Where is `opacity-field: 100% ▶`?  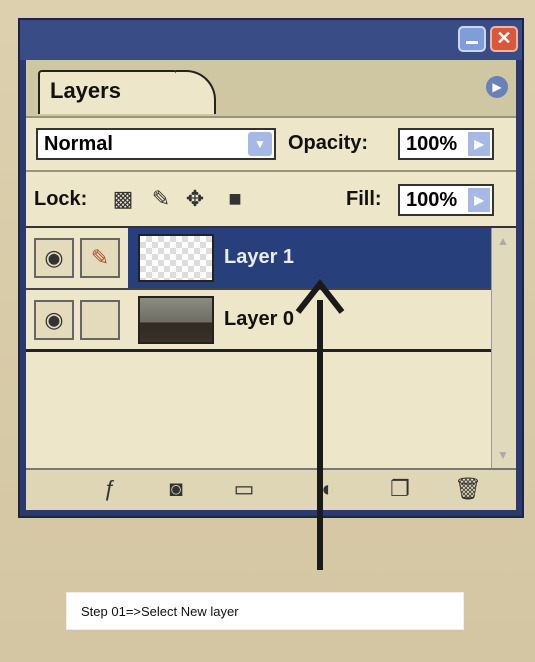
opacity-field: 100% ▶ is located at coordinates (446, 144).